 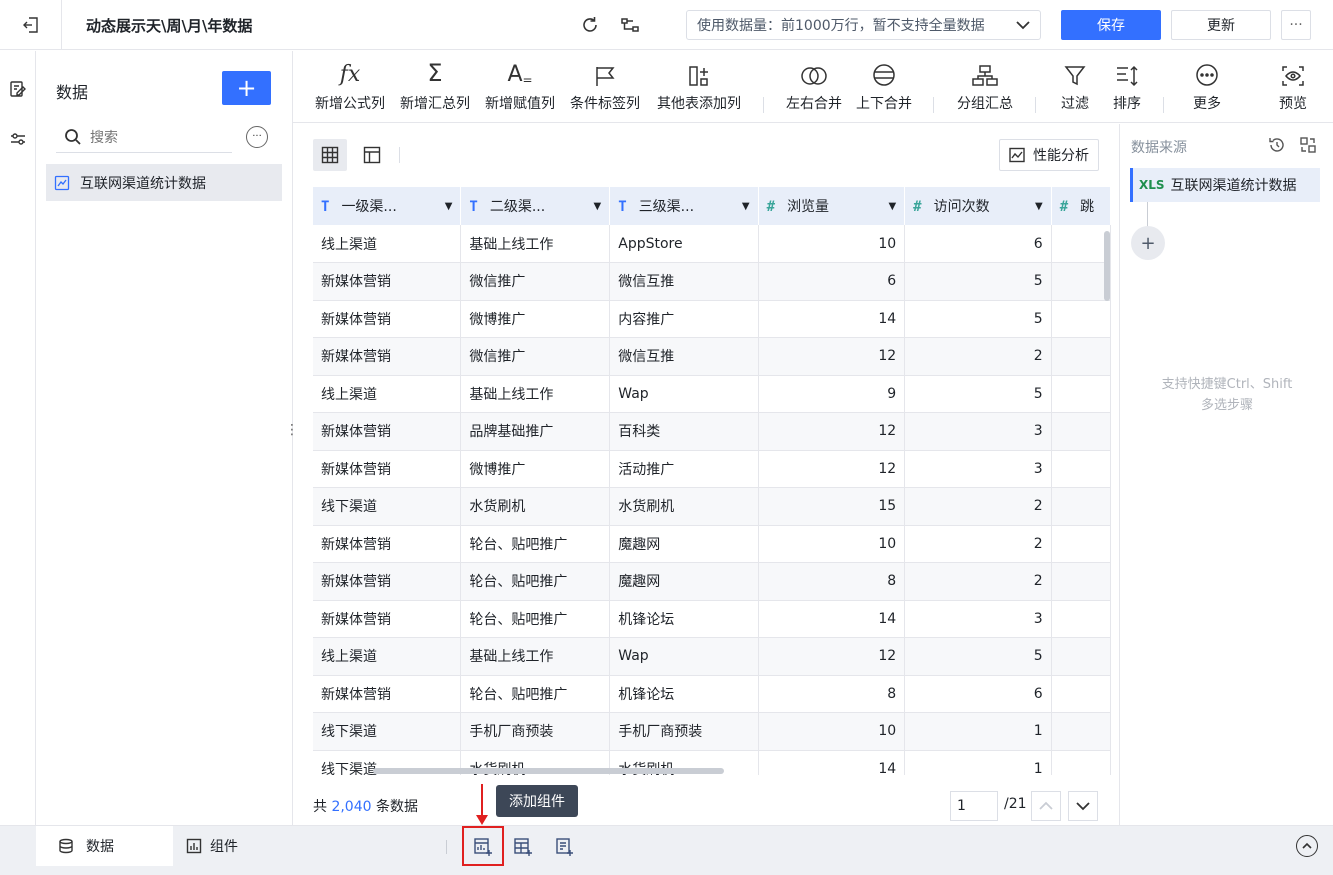 What do you see at coordinates (684, 469) in the screenshot?
I see `table-cell: 活动推广` at bounding box center [684, 469].